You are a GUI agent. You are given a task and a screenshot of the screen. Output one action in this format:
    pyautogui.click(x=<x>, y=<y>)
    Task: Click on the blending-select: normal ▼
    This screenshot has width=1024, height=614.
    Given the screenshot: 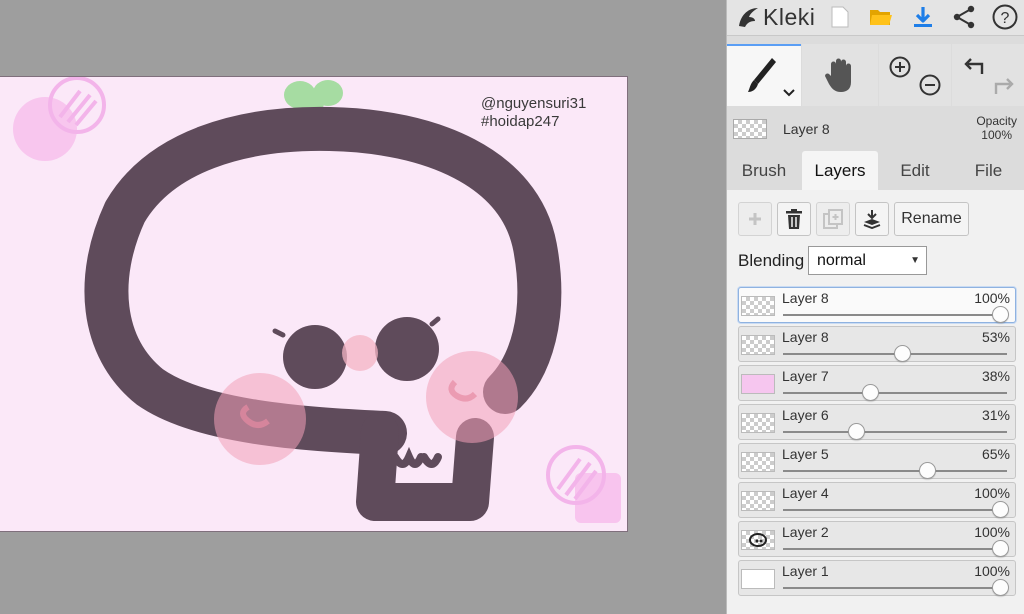 What is the action you would take?
    pyautogui.click(x=867, y=260)
    